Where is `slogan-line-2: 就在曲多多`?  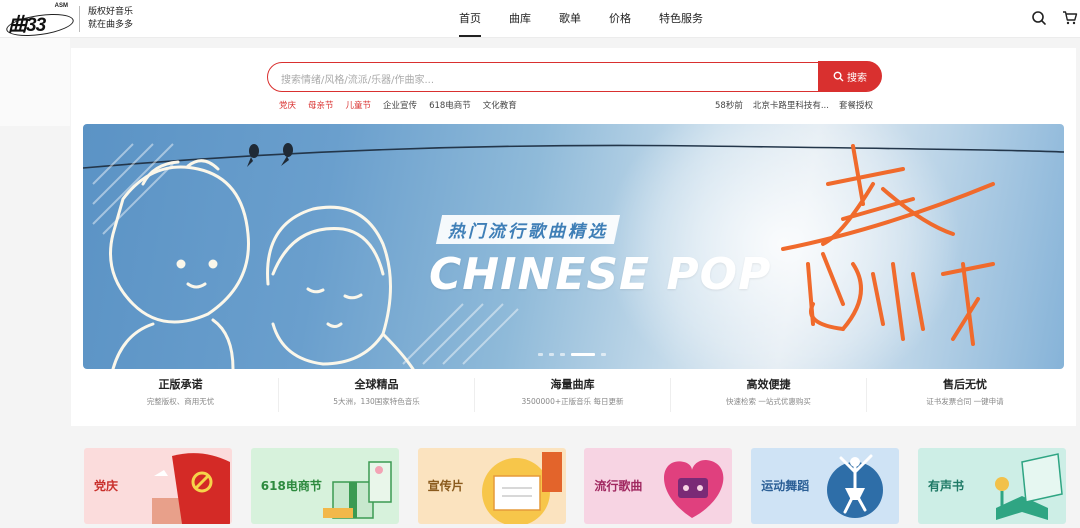 slogan-line-2: 就在曲多多 is located at coordinates (111, 25).